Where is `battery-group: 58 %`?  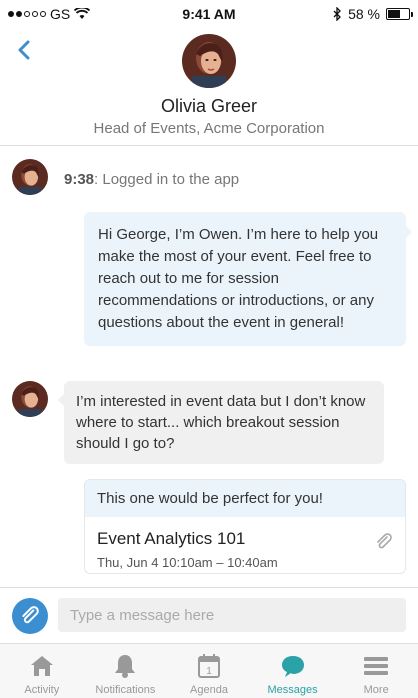
battery-group: 58 % is located at coordinates (373, 14).